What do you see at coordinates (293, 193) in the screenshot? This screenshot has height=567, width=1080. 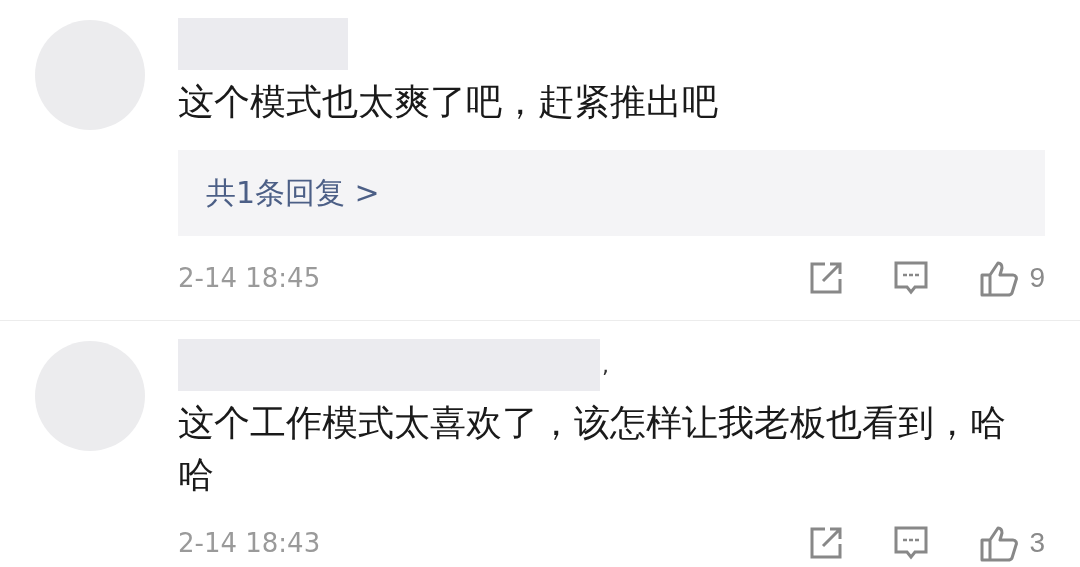 I see `replies-link: 共1条回复 >` at bounding box center [293, 193].